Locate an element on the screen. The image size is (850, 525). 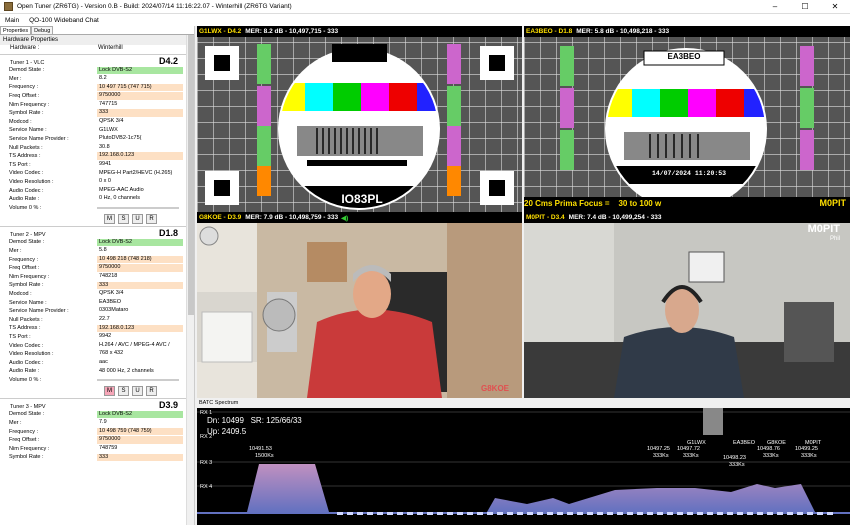
tab-debug: Debug is located at coordinates (42, 30).